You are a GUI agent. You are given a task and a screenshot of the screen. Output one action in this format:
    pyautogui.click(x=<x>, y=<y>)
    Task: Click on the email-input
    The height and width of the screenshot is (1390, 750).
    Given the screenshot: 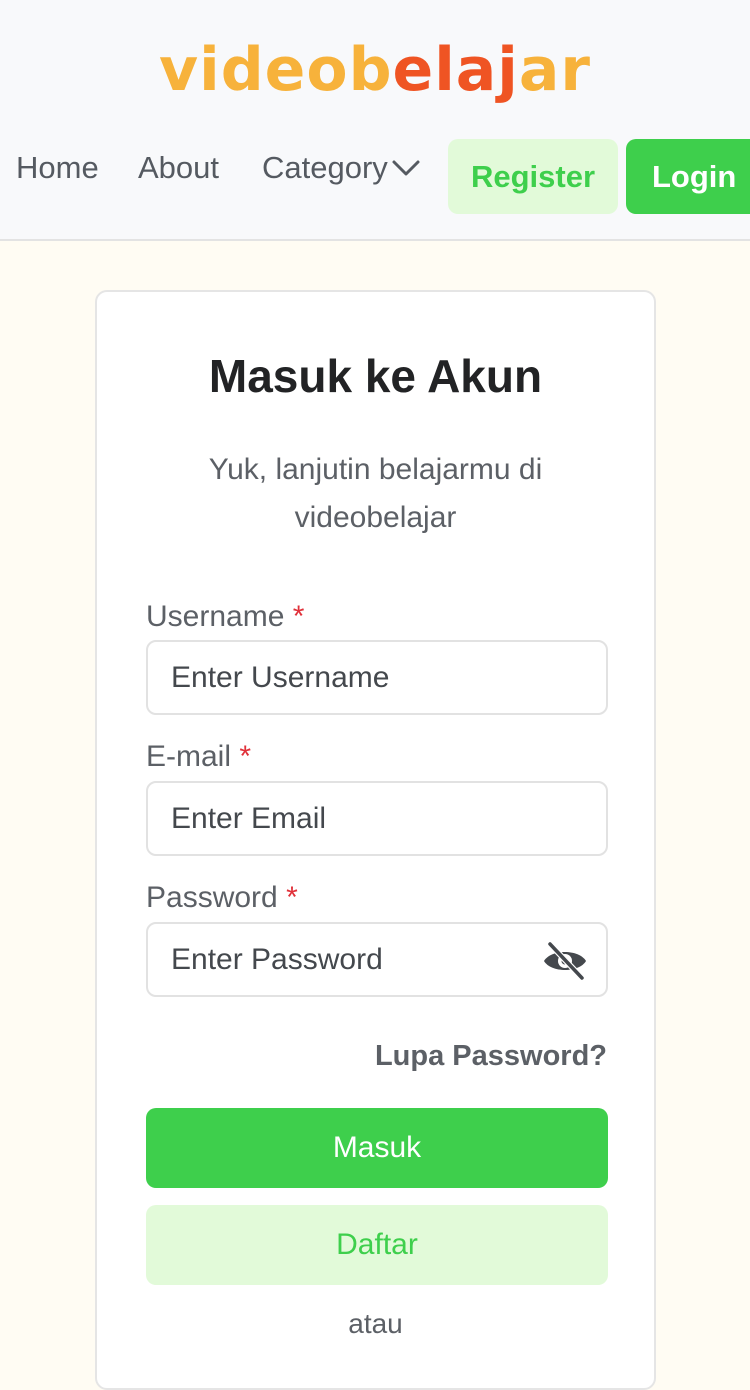 What is the action you would take?
    pyautogui.click(x=377, y=818)
    